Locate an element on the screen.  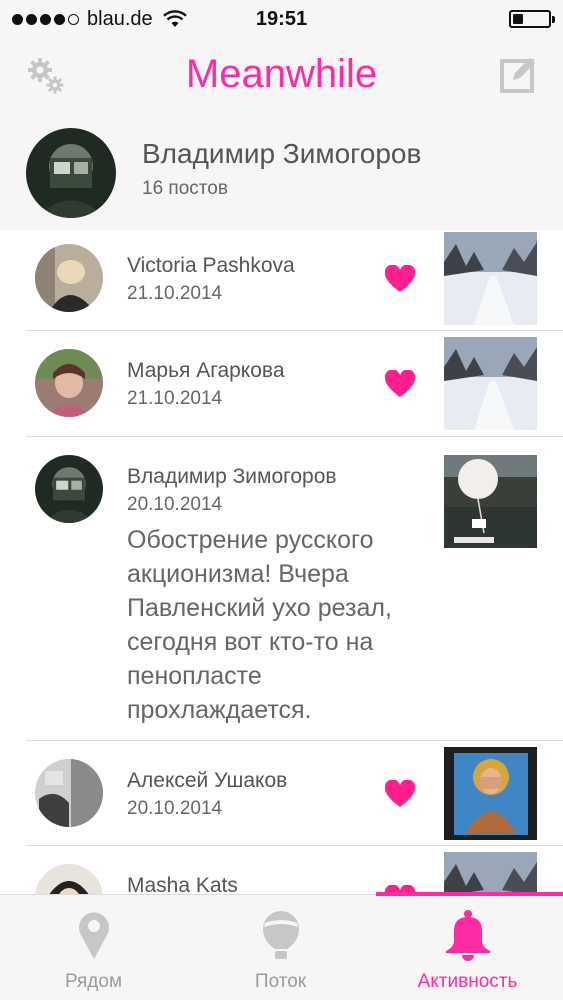
map-pin-icon is located at coordinates (93, 935).